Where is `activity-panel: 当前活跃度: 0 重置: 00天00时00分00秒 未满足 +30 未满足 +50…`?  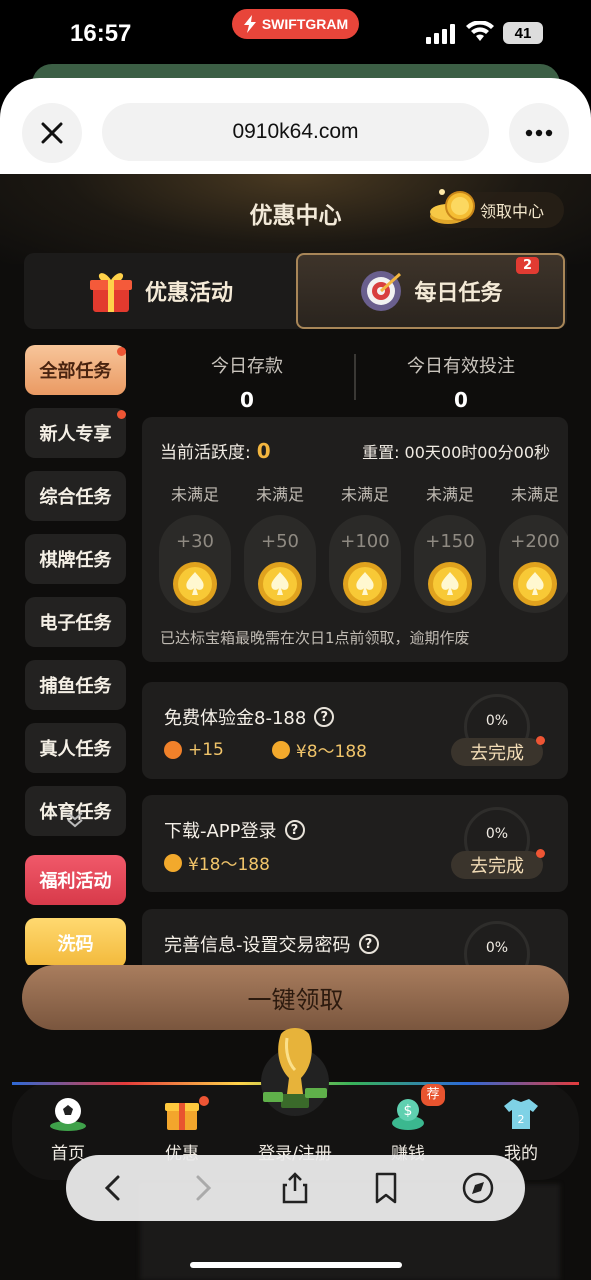 activity-panel: 当前活跃度: 0 重置: 00天00时00分00秒 未满足 +30 未满足 +50… is located at coordinates (355, 539).